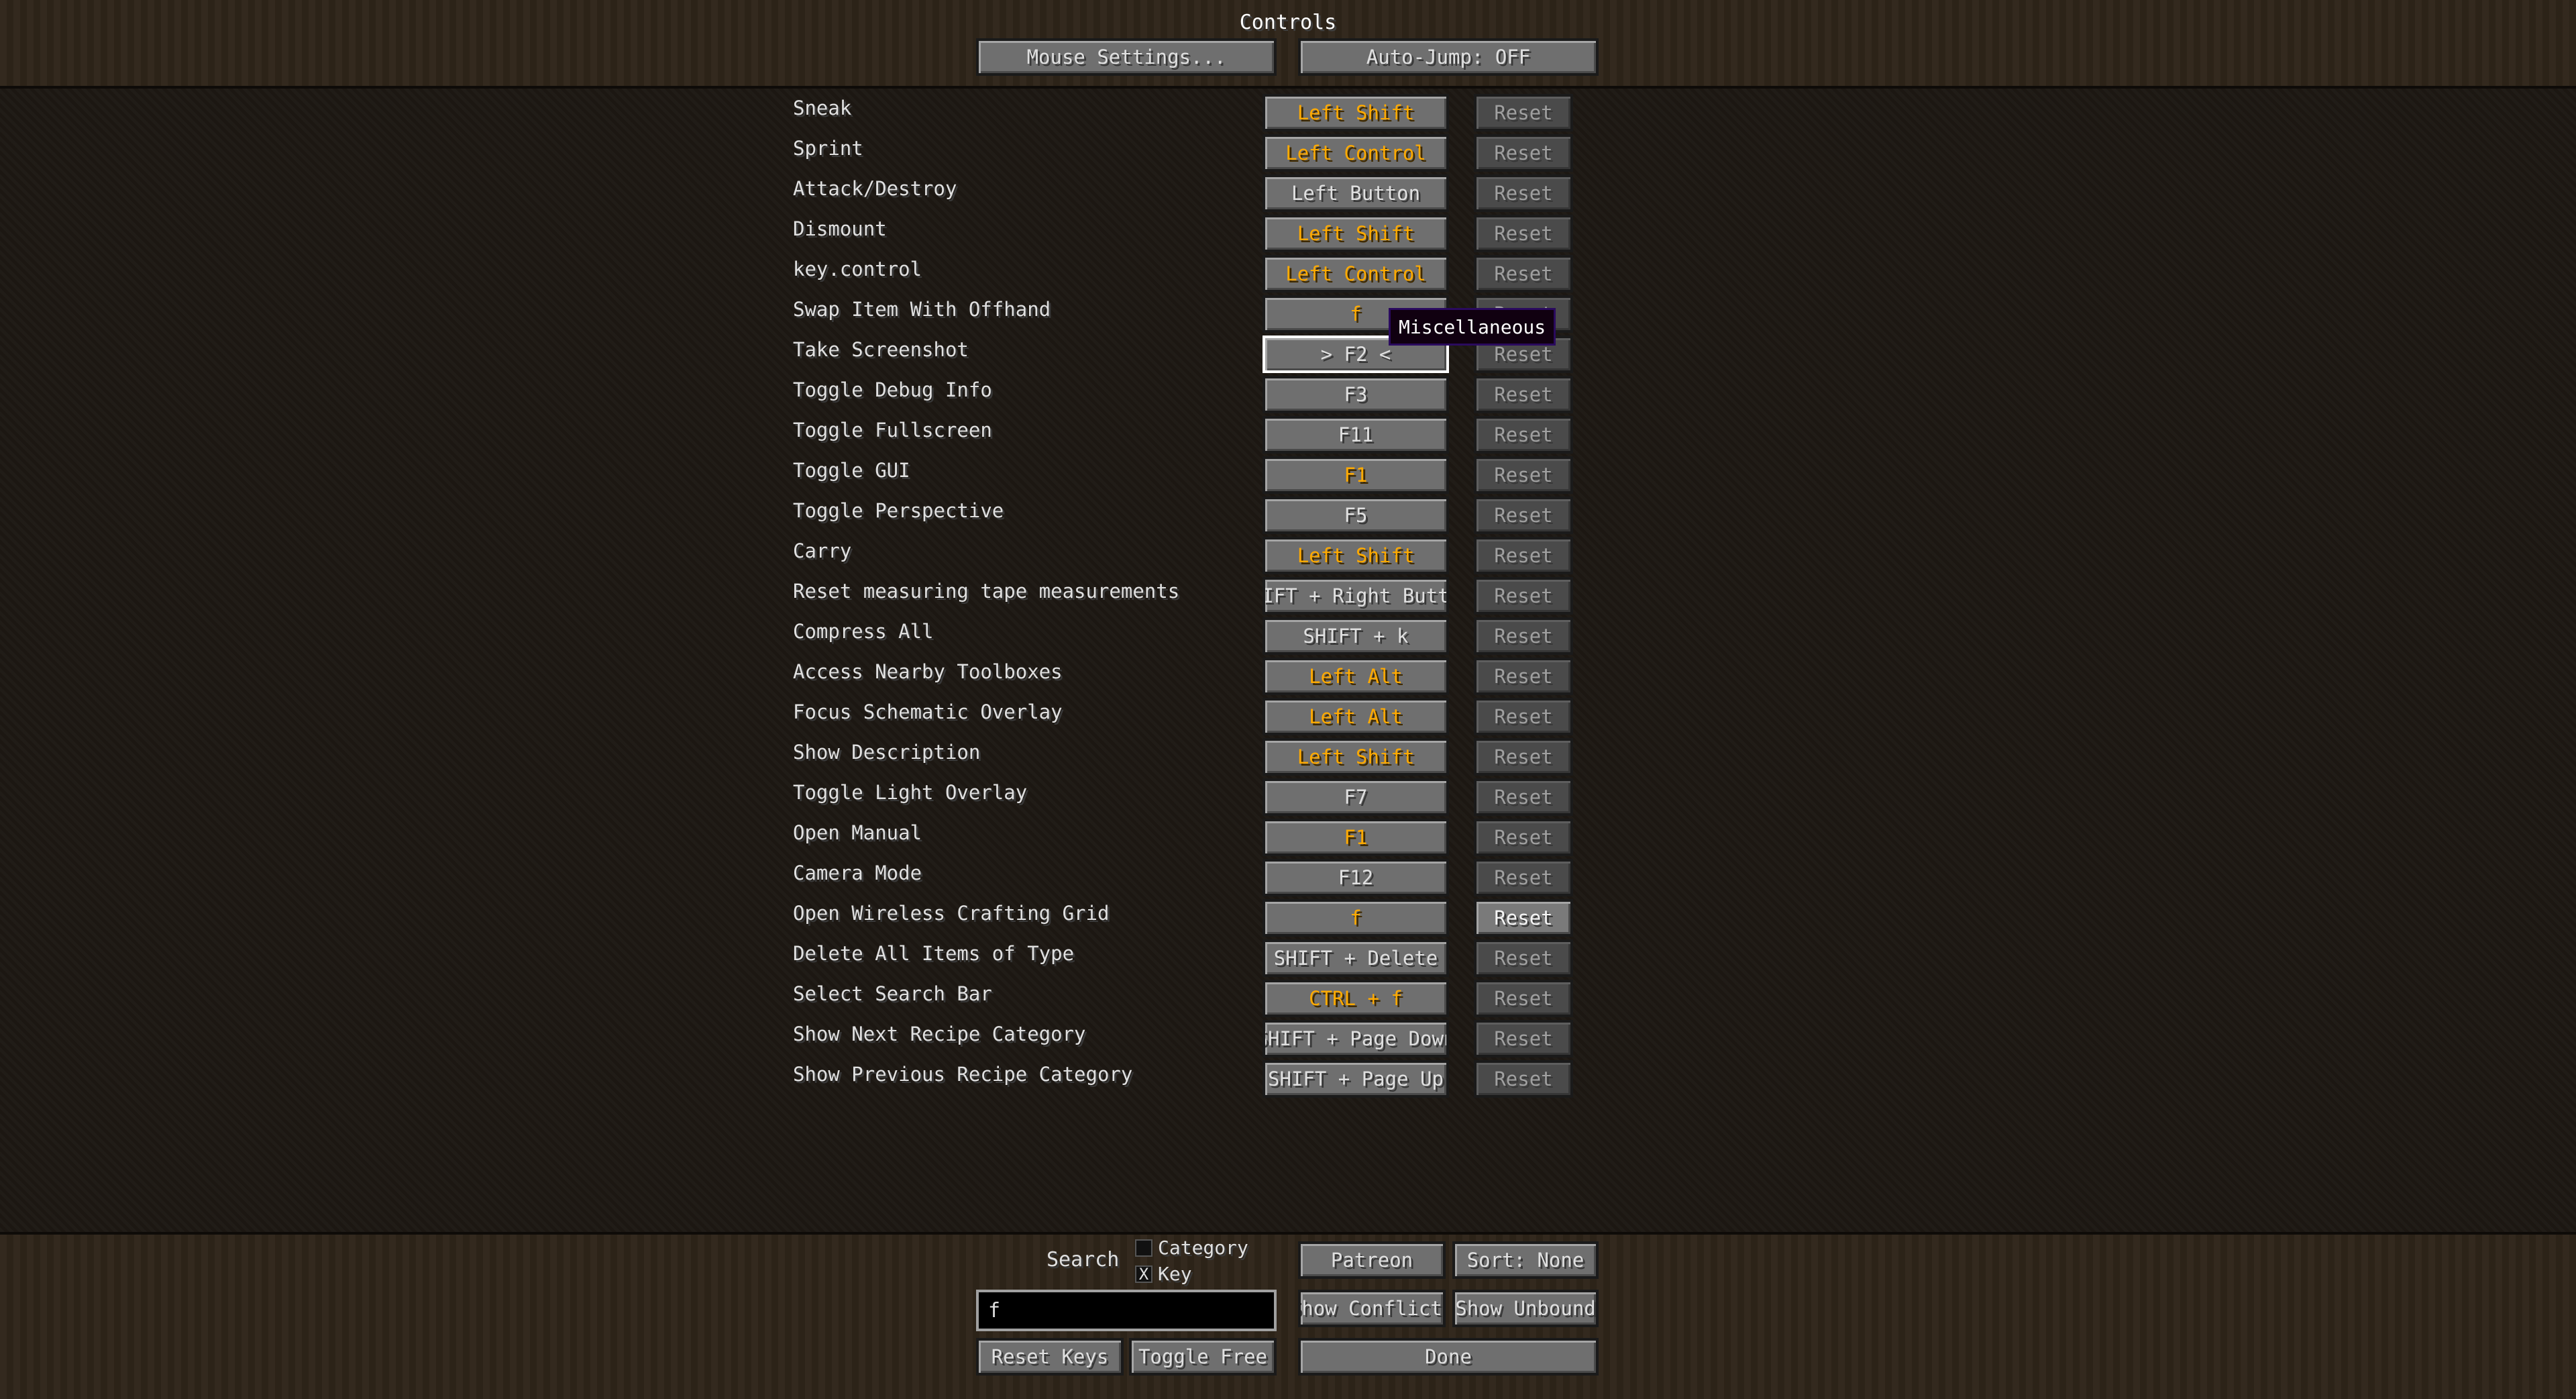 The image size is (2576, 1399). What do you see at coordinates (922, 309) in the screenshot?
I see `keybind-label: Swap Item With Offhand` at bounding box center [922, 309].